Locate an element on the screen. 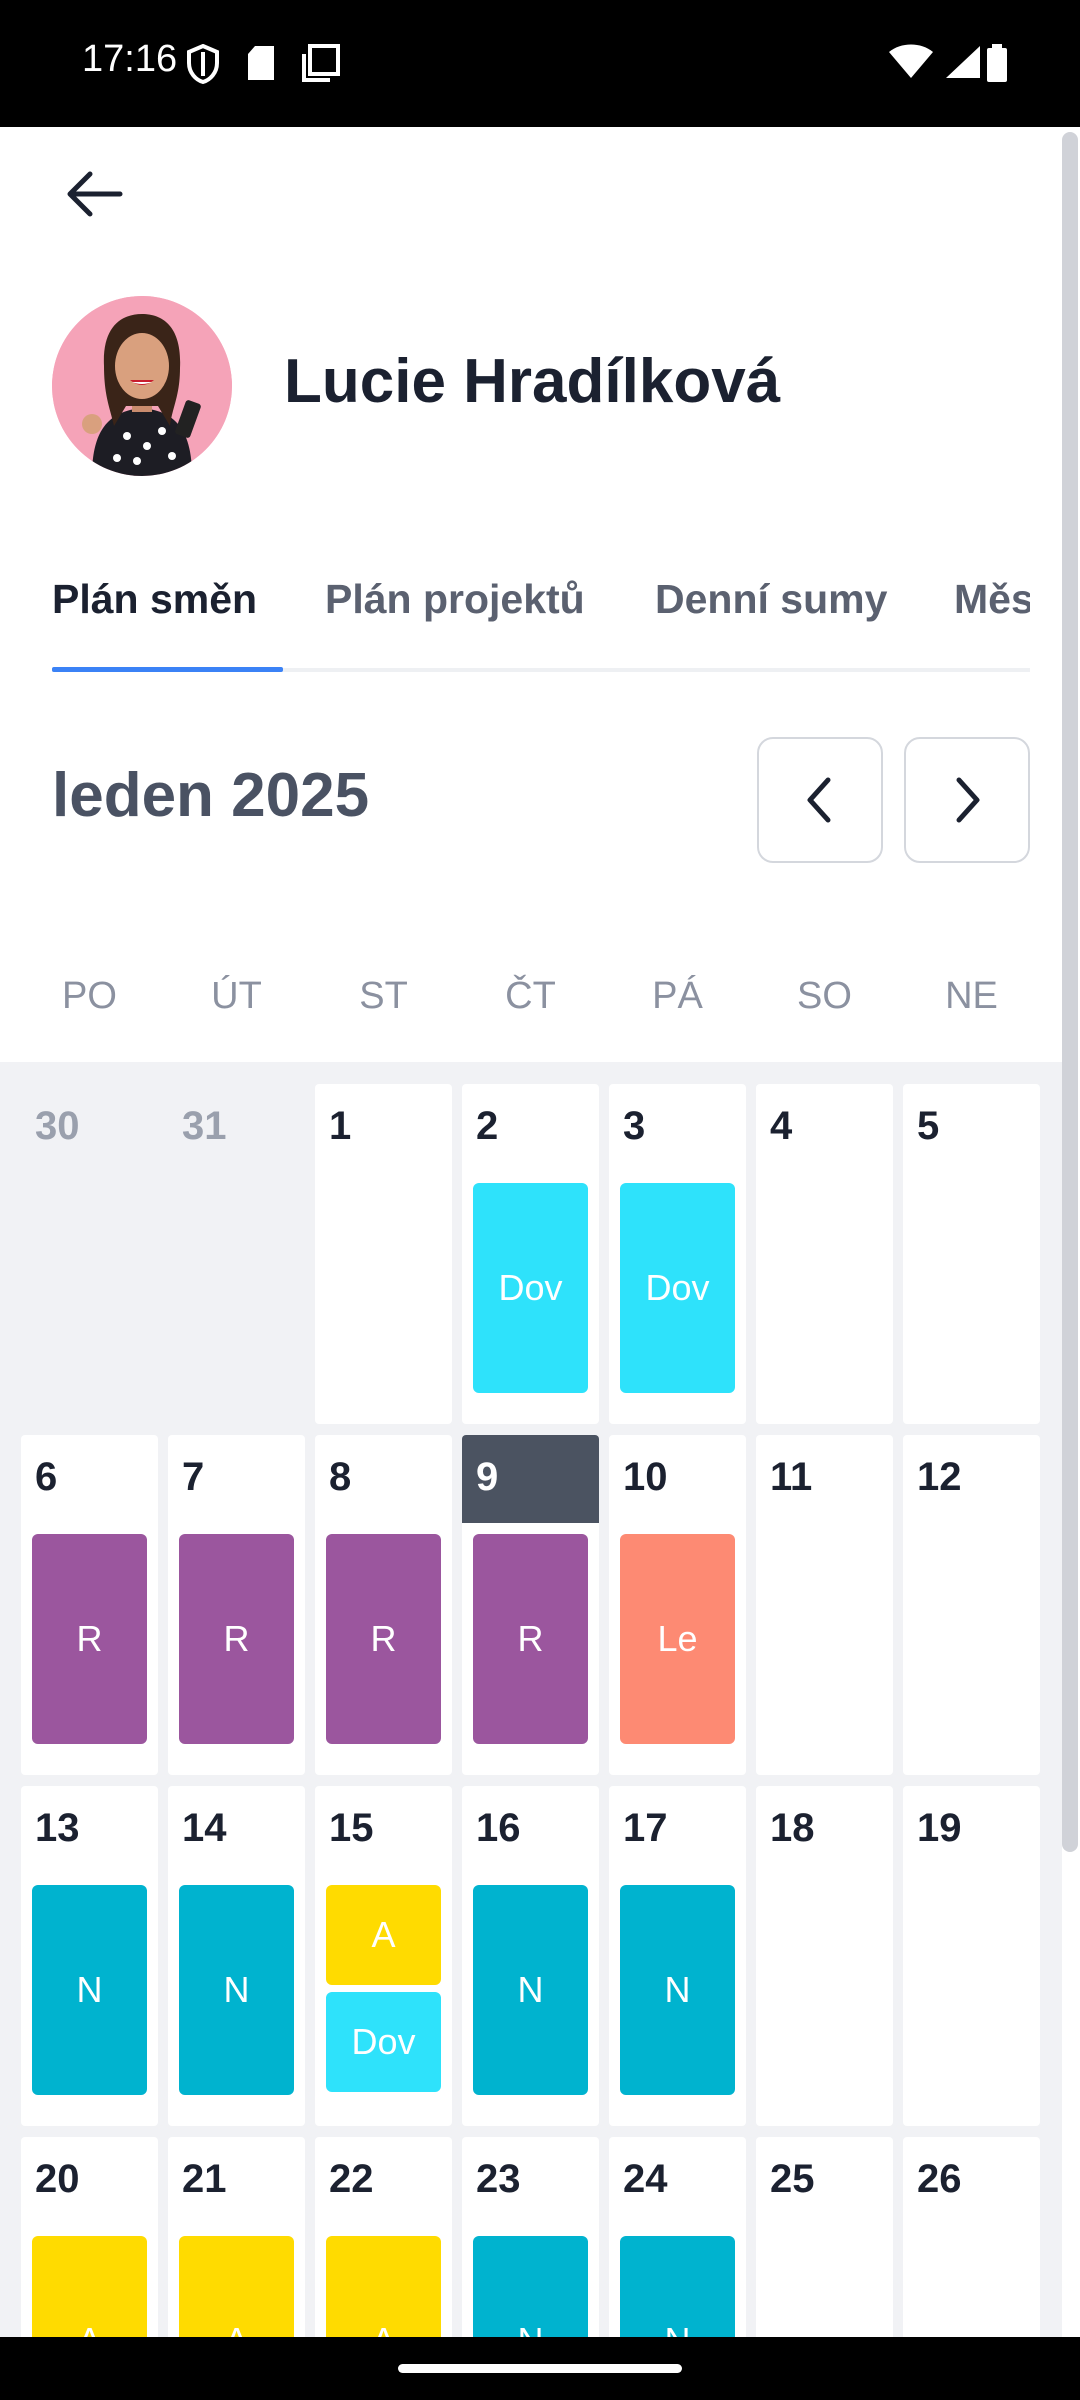 This screenshot has height=2400, width=1080. calendar-day-cell: 20 A is located at coordinates (89, 2237).